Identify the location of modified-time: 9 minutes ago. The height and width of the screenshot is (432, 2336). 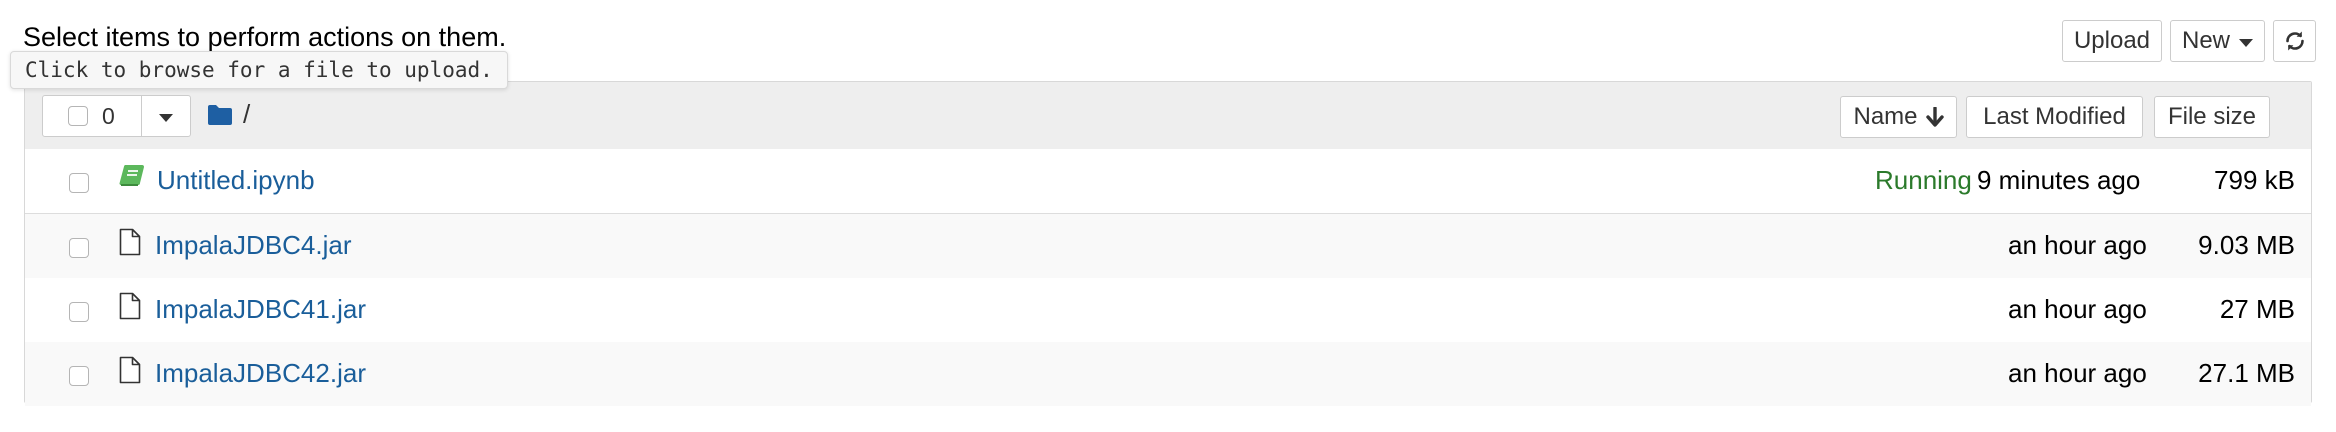
(2059, 180).